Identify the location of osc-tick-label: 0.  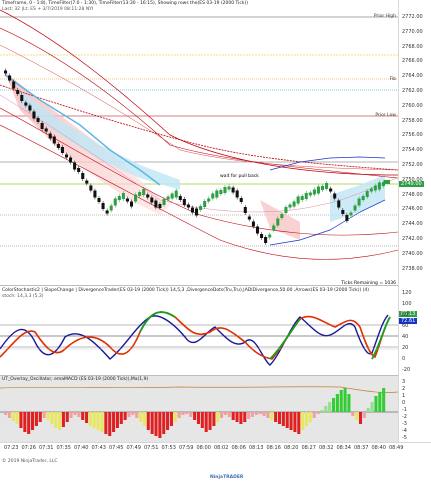
(404, 359).